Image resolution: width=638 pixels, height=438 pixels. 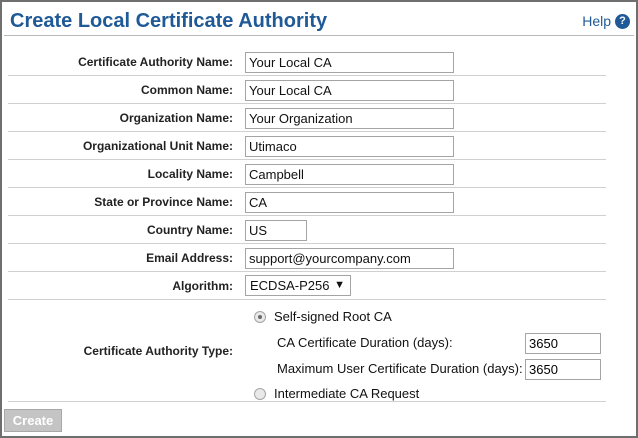 What do you see at coordinates (276, 230) in the screenshot?
I see `country-input: US` at bounding box center [276, 230].